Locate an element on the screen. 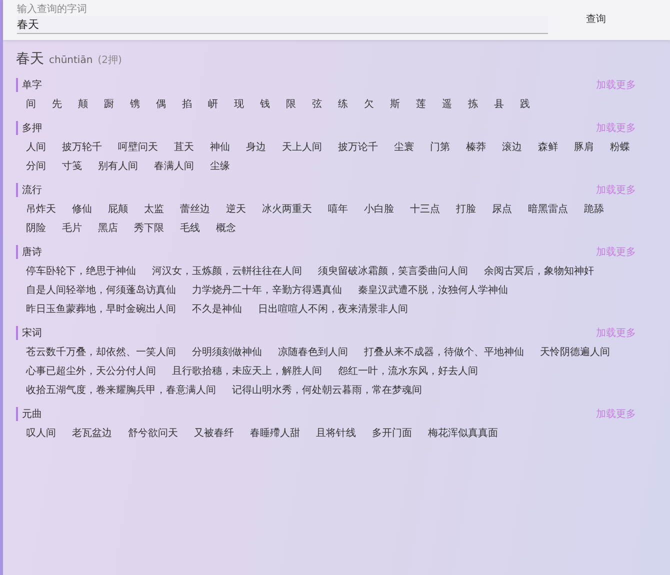 This screenshot has height=575, width=670. rhyme-word: 昨日玉鱼蒙葬地，早时金碗出人间 is located at coordinates (101, 309).